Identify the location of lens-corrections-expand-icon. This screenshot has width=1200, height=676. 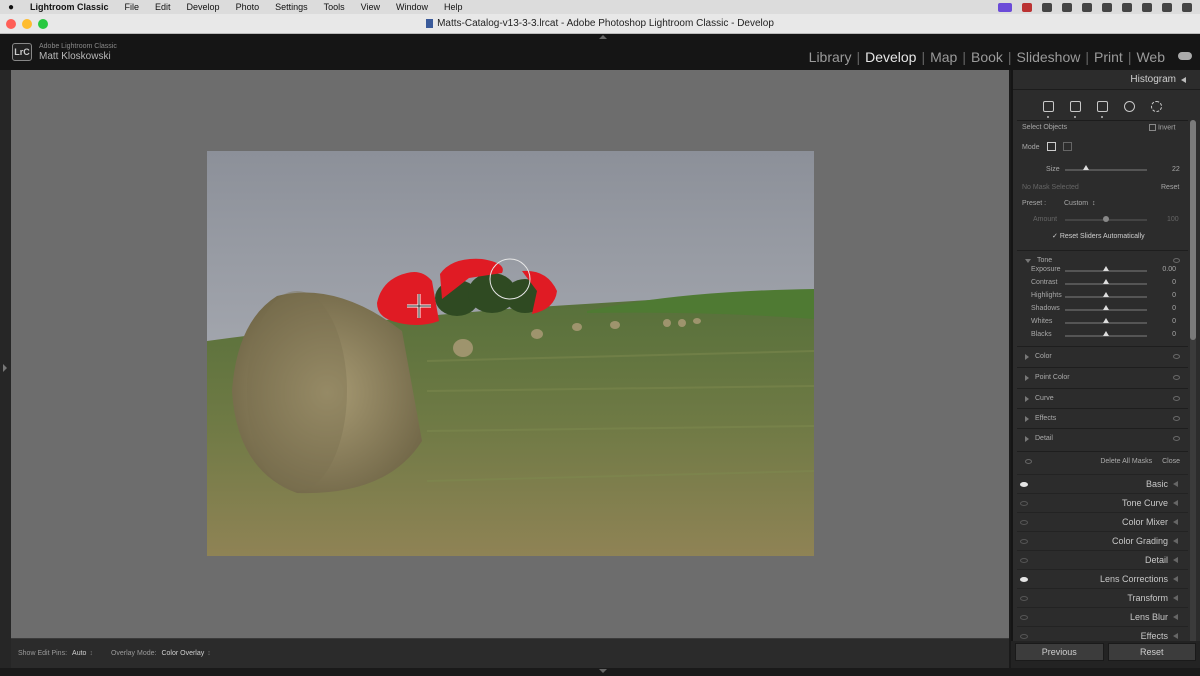
(1175, 579).